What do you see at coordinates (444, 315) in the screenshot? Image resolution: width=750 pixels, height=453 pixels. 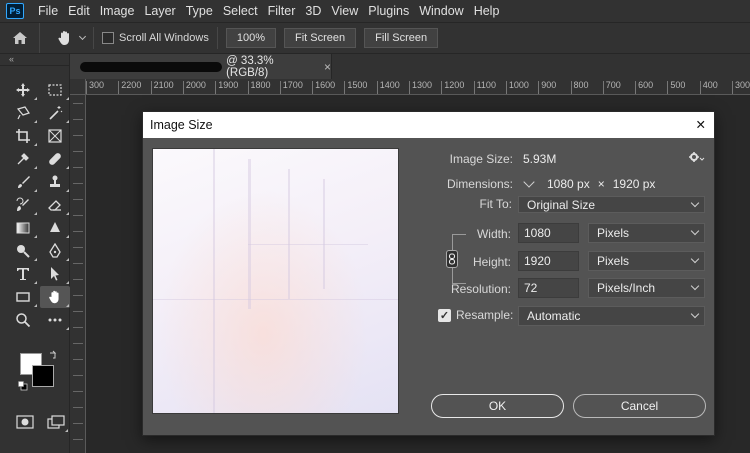 I see `resample-checkbox: ✓` at bounding box center [444, 315].